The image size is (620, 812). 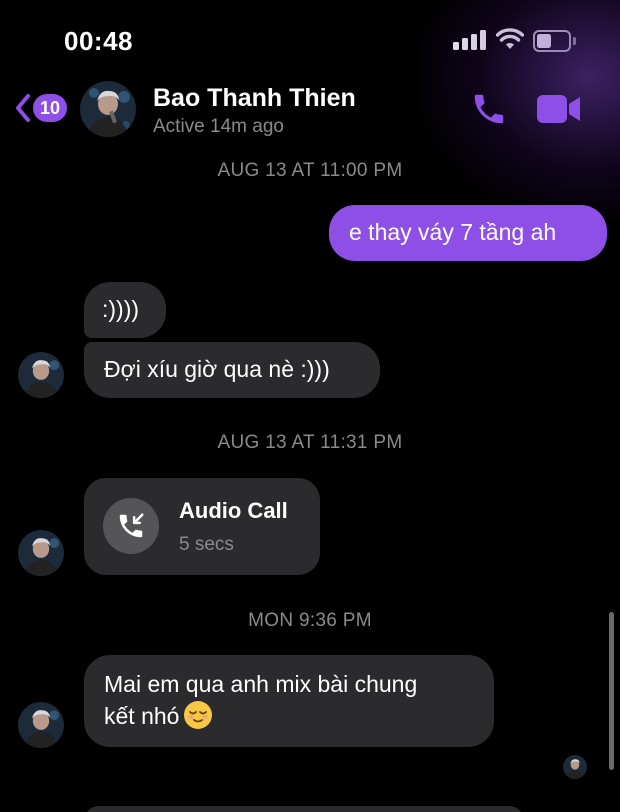 I want to click on incoming-message-bubble: Mai em qua anh mix bài chung kết nhó, so click(x=289, y=701).